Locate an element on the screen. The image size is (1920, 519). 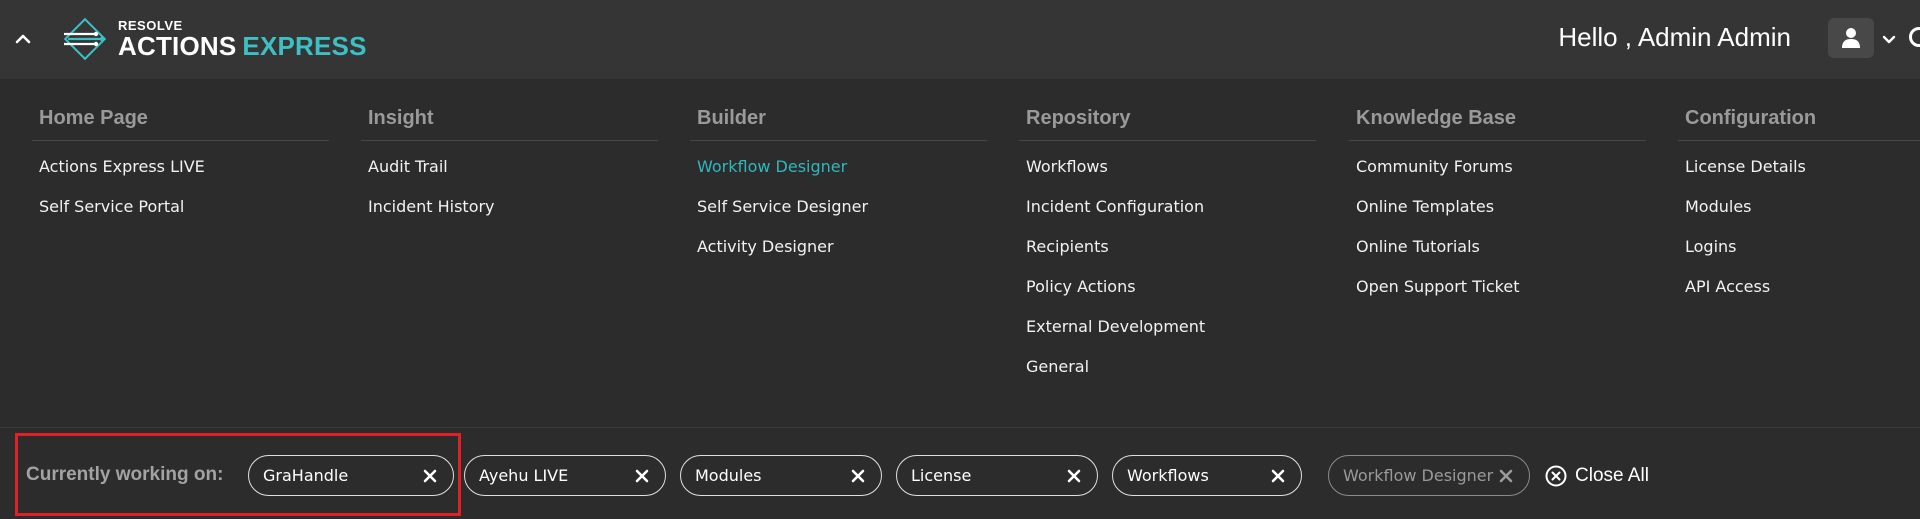
open-tab-workflows: Workflows is located at coordinates (1207, 475).